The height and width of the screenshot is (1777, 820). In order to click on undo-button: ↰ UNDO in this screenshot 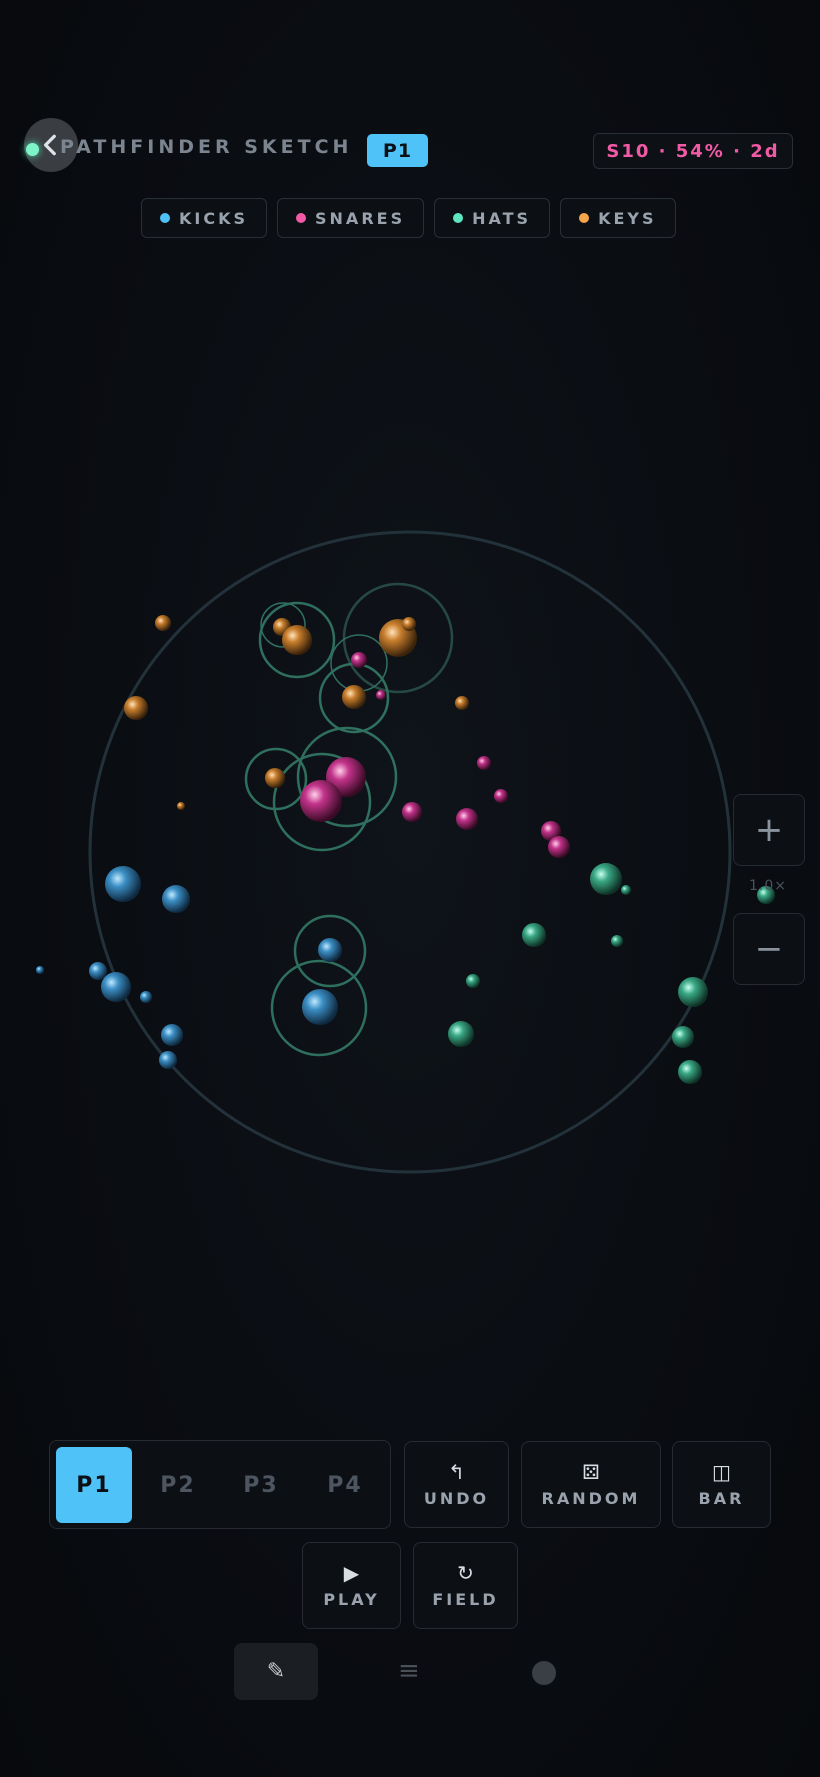, I will do `click(456, 1484)`.